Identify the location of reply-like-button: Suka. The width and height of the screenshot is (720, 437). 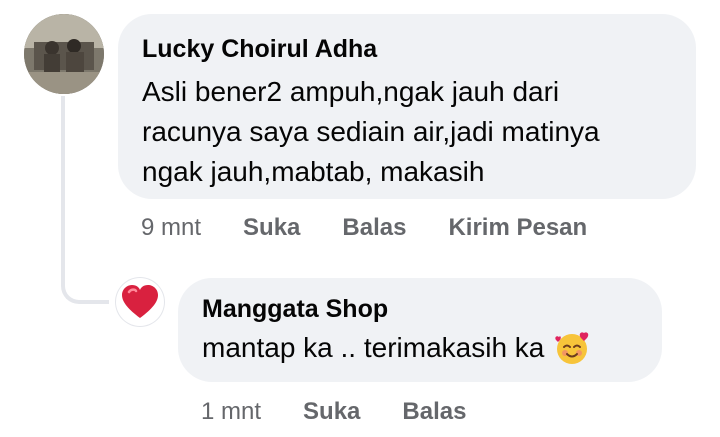
(331, 412).